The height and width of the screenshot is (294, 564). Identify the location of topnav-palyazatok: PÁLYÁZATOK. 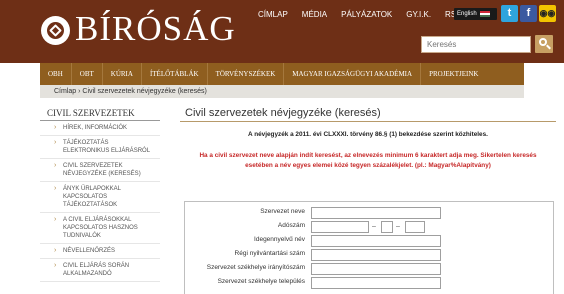
(366, 15).